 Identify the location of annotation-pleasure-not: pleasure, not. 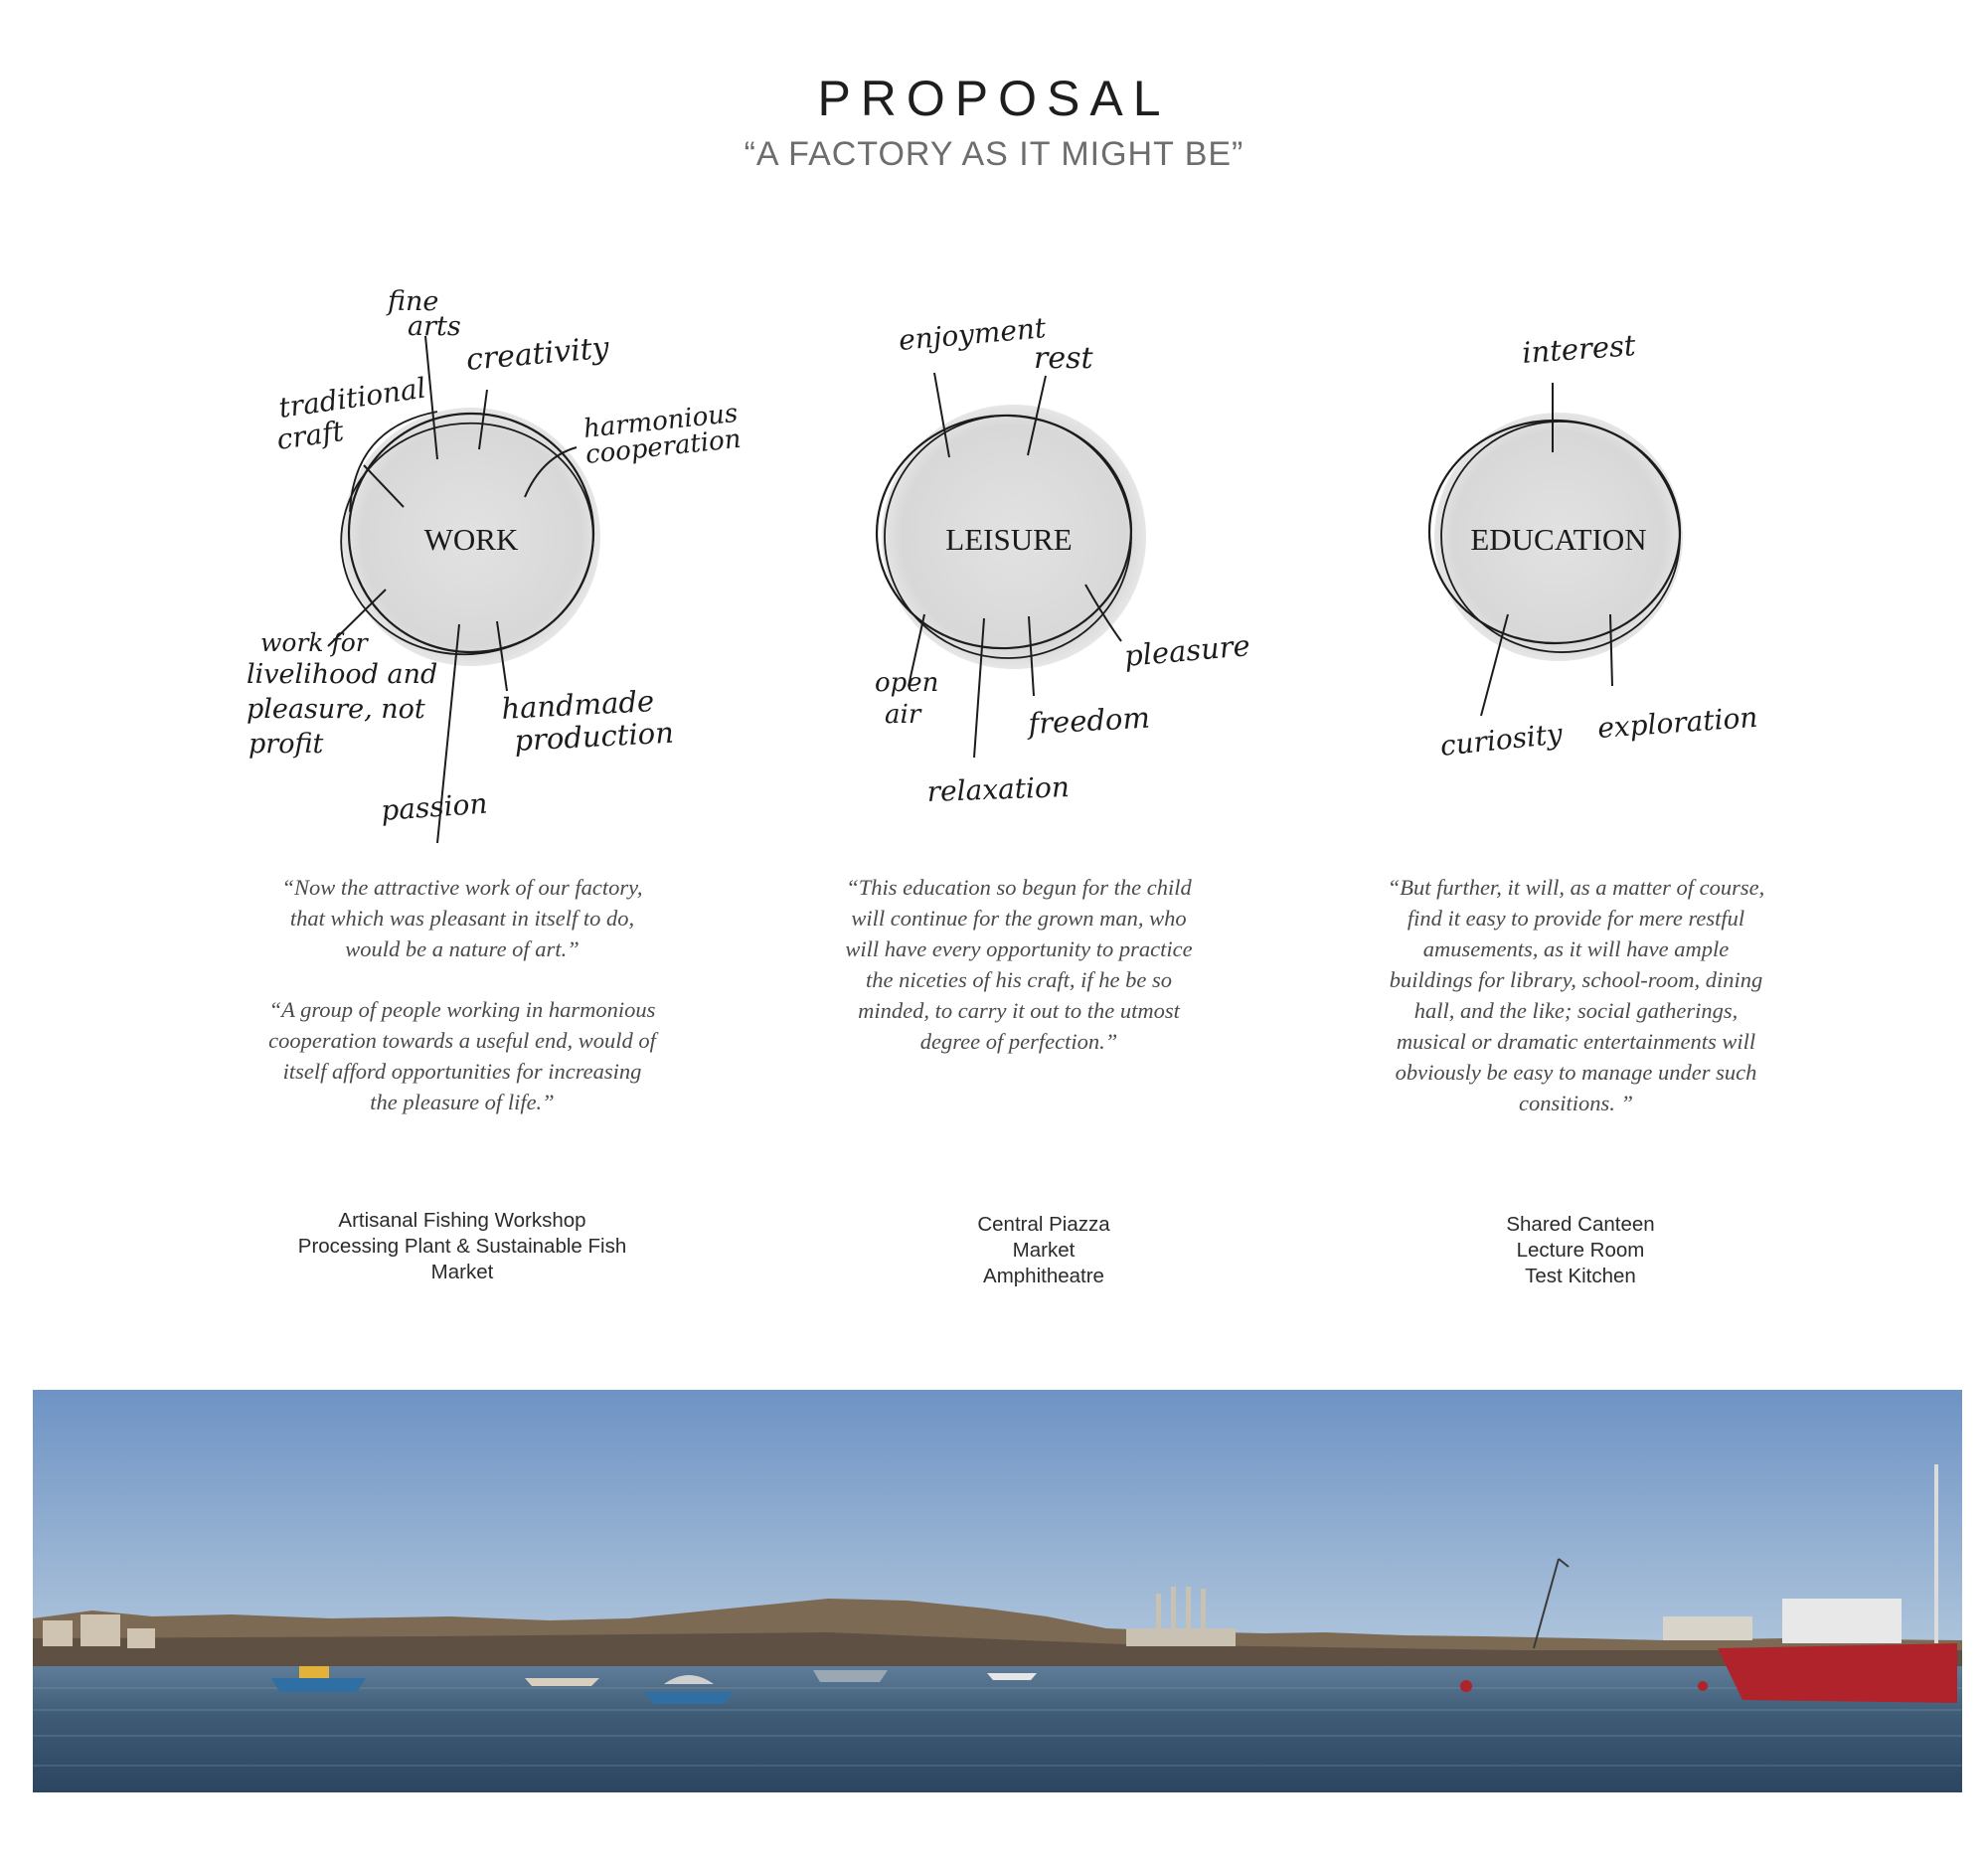
(336, 709).